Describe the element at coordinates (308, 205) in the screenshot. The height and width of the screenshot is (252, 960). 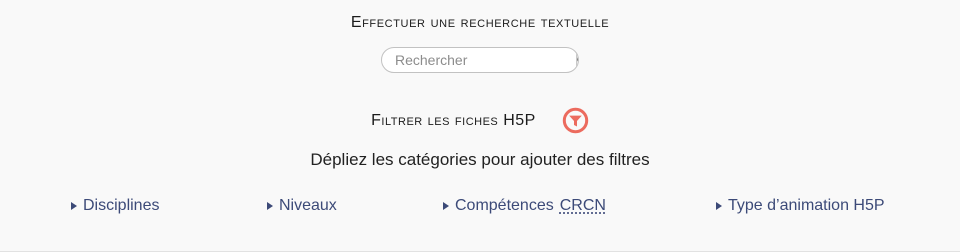
I see `category-label: Niveaux` at that location.